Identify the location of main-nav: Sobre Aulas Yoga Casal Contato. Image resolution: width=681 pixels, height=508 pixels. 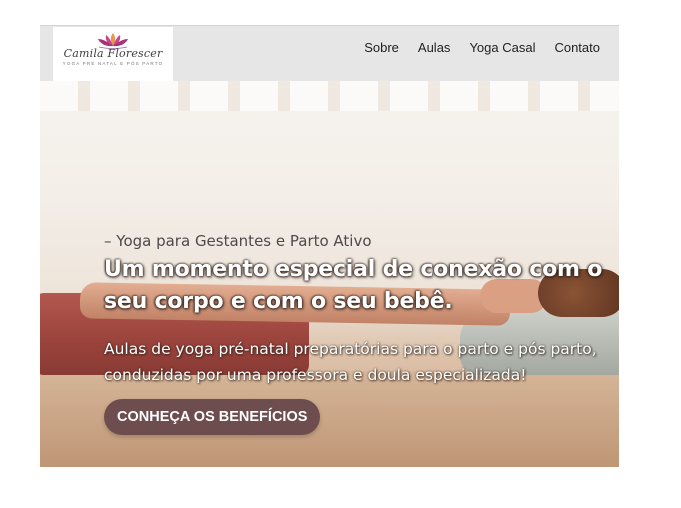
(482, 47).